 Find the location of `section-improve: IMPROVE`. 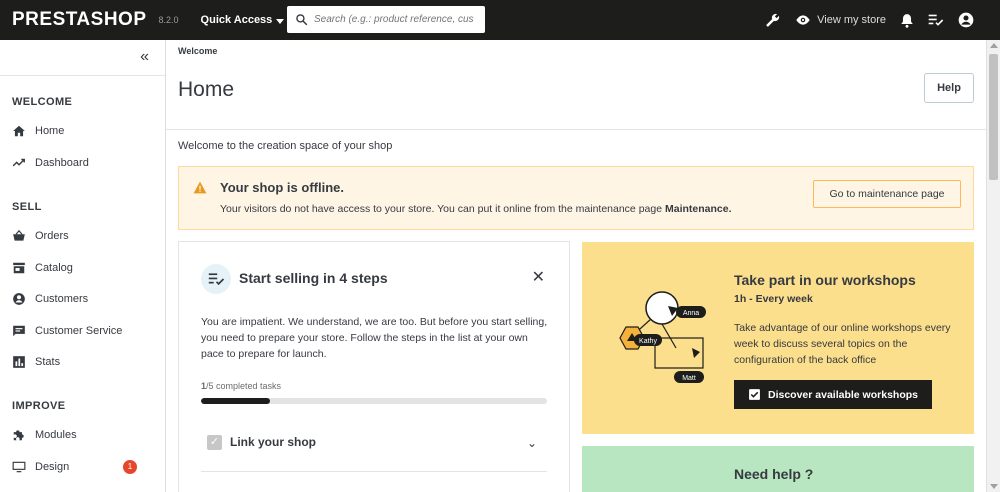

section-improve: IMPROVE is located at coordinates (39, 406).